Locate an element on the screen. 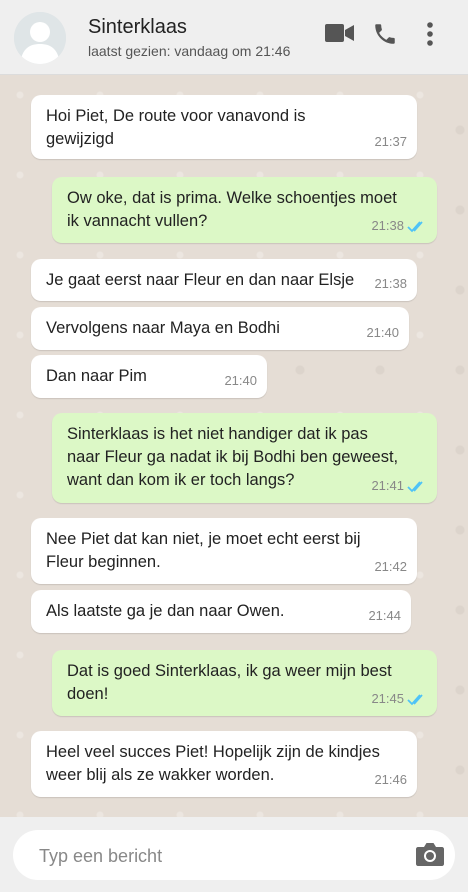  more-options-icon is located at coordinates (430, 36).